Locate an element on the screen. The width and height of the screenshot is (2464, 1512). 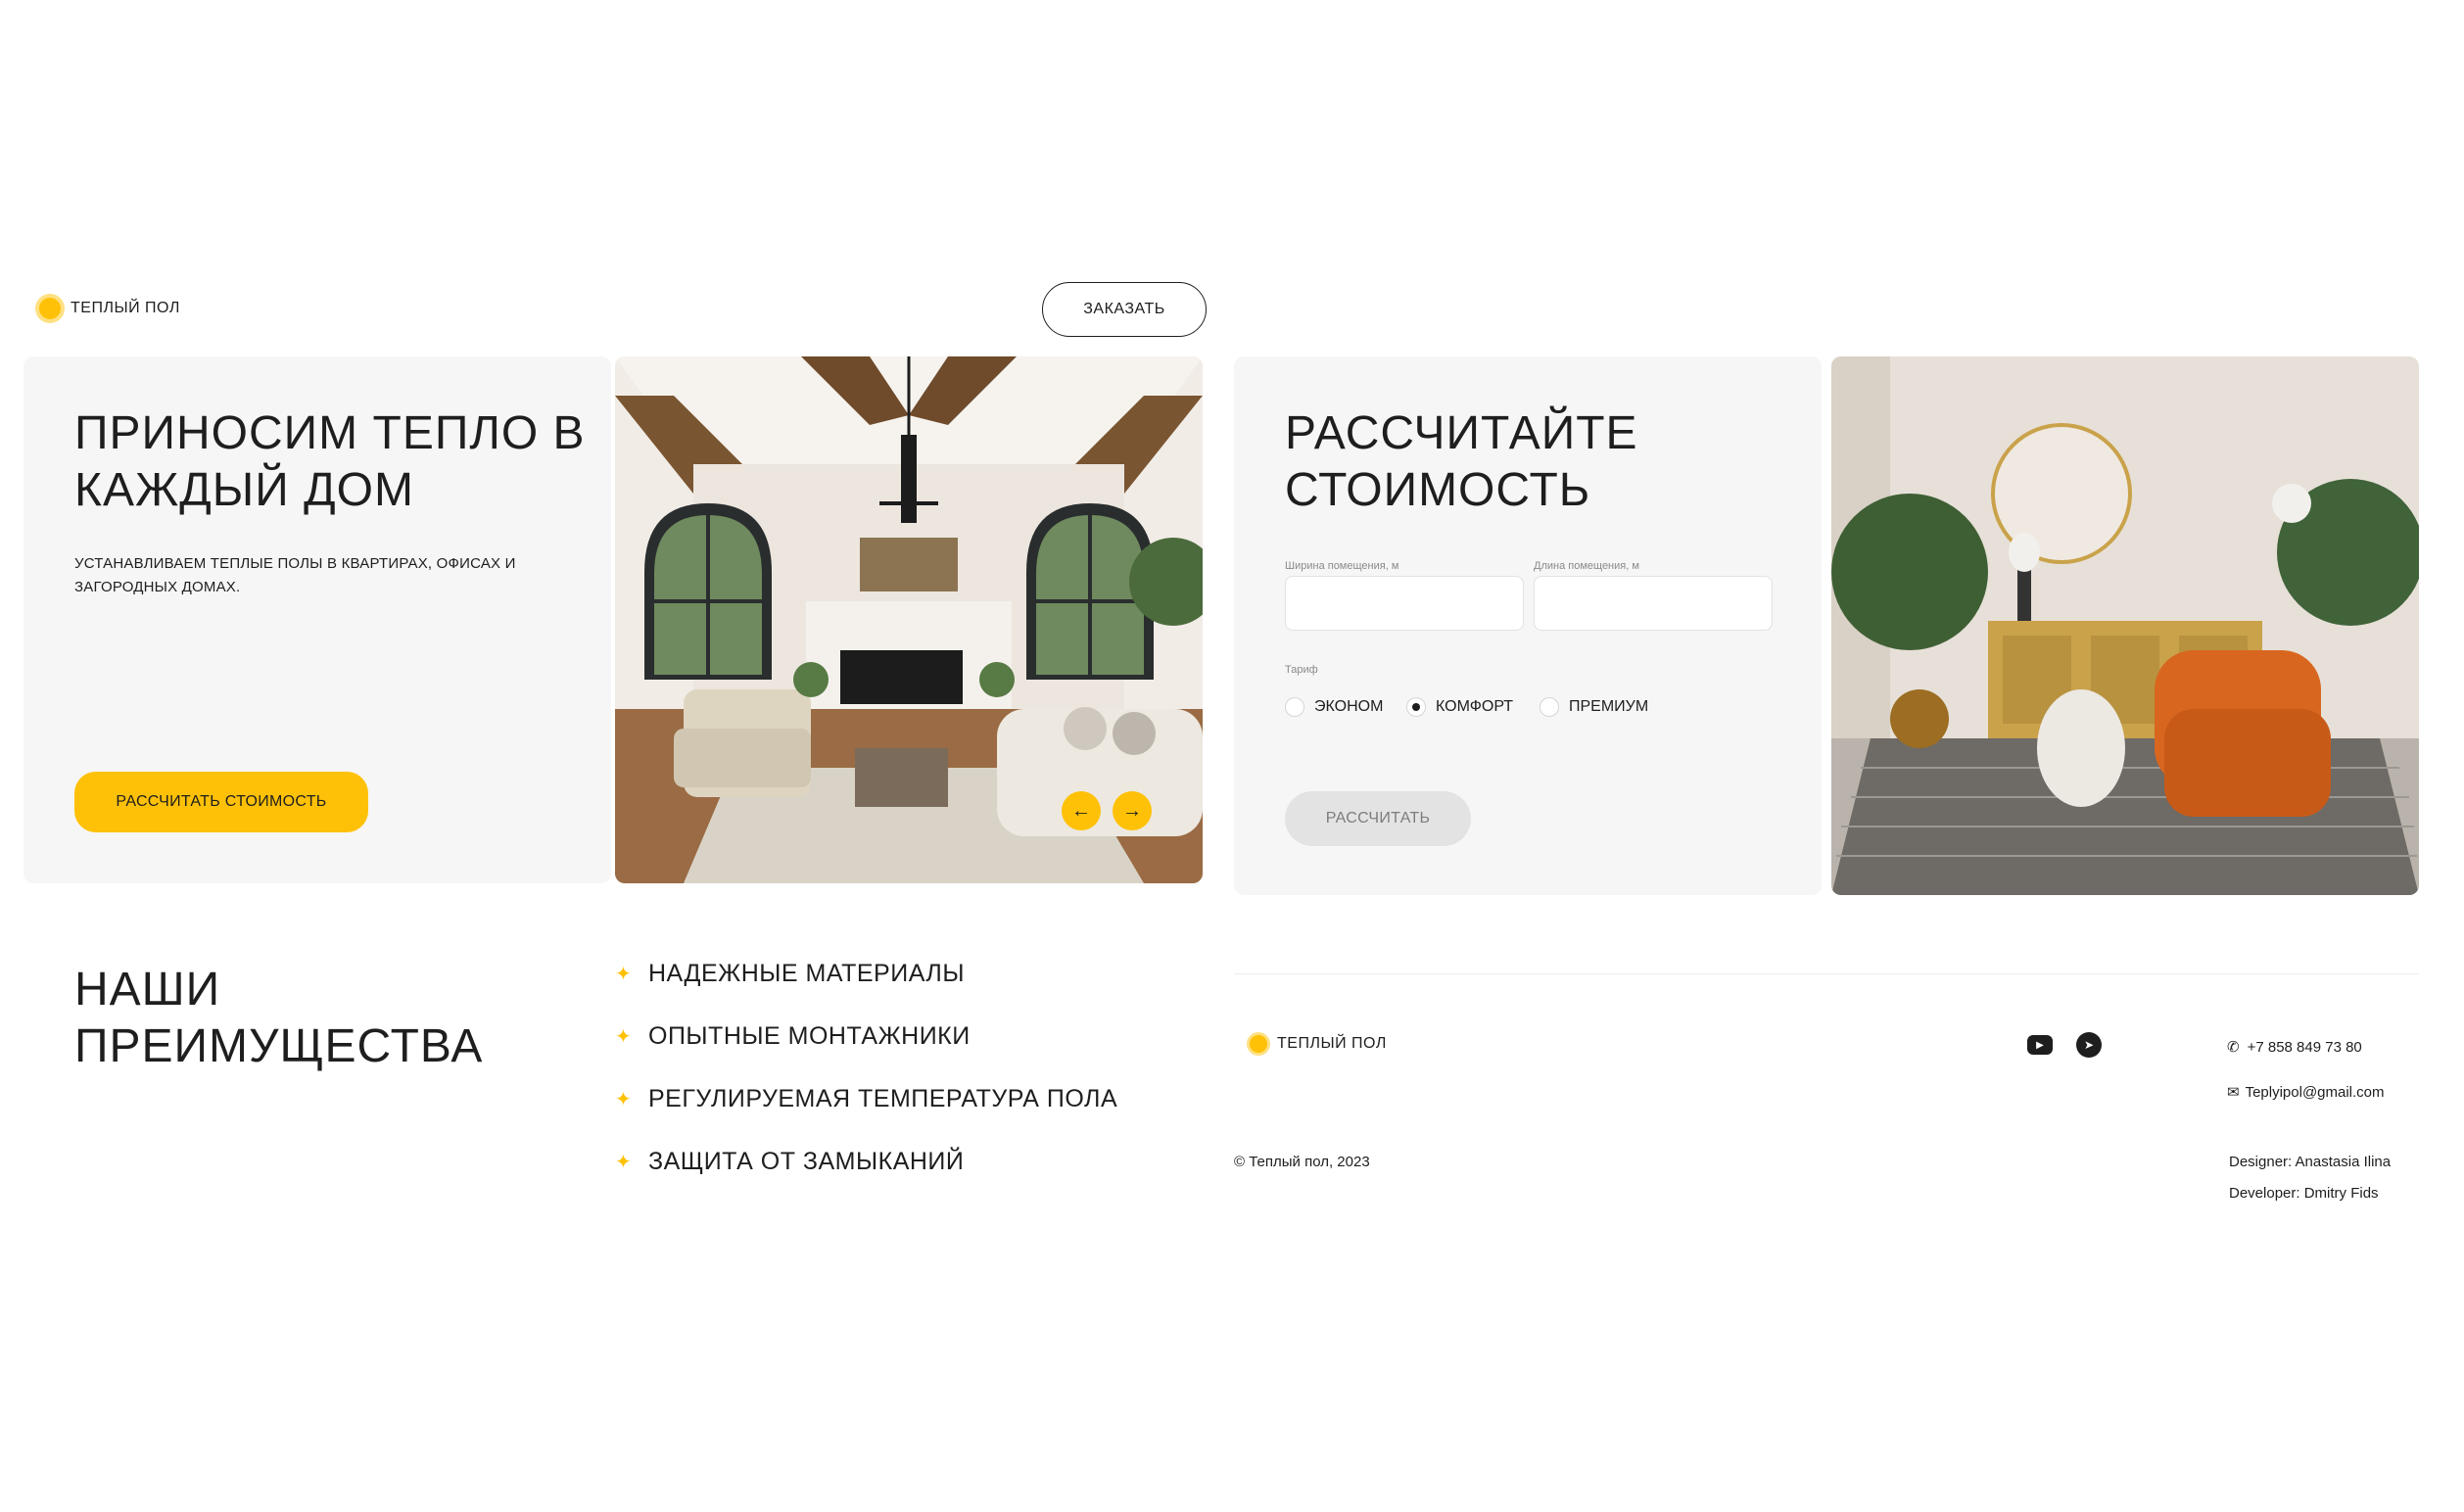
tariff-option-econom: ЭКОНОМ is located at coordinates (1334, 707).